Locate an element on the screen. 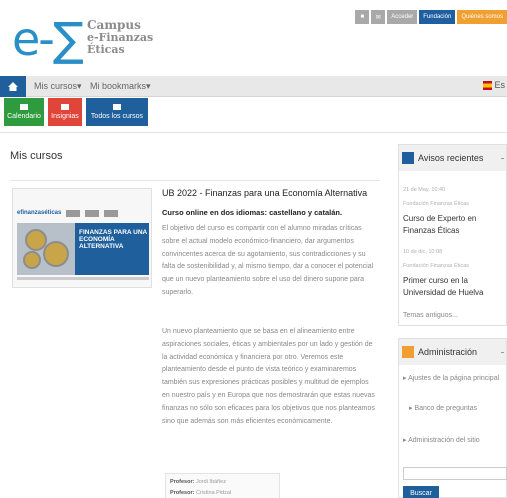  logo-line-3: Éticas is located at coordinates (106, 49).